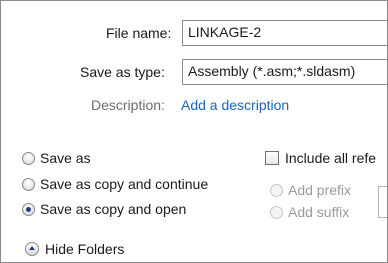 This screenshot has width=388, height=263. What do you see at coordinates (272, 71) in the screenshot?
I see `save-as-type-value: Assembly (*.asm;*.sldasm)` at bounding box center [272, 71].